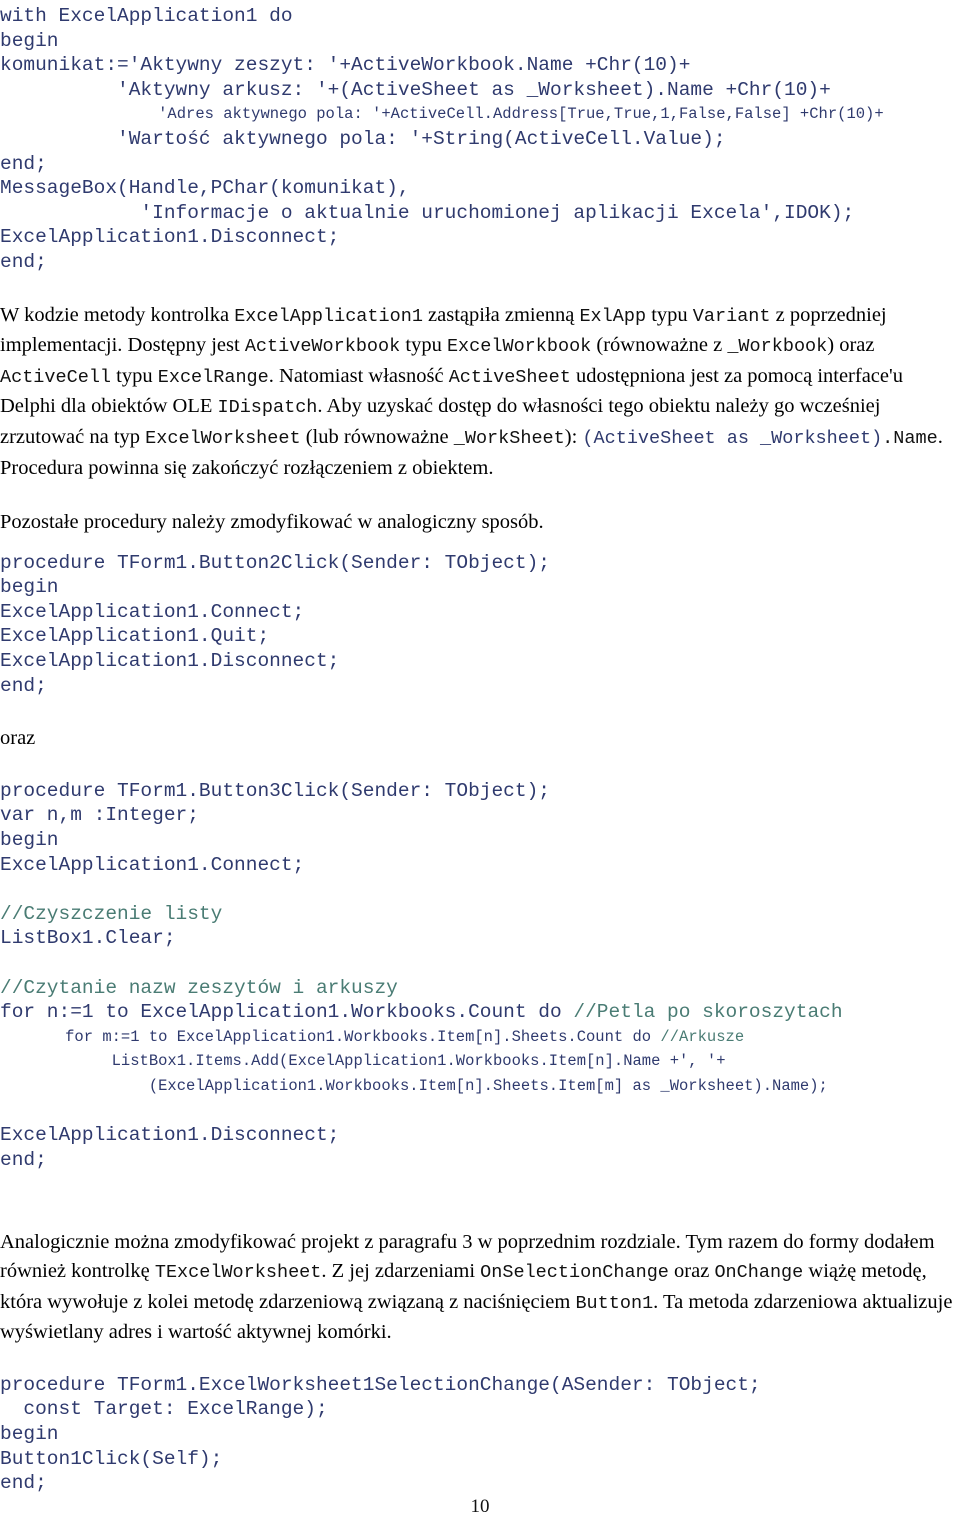 The image size is (960, 1532). Describe the element at coordinates (613, 316) in the screenshot. I see `inline-code: ExlApp` at that location.